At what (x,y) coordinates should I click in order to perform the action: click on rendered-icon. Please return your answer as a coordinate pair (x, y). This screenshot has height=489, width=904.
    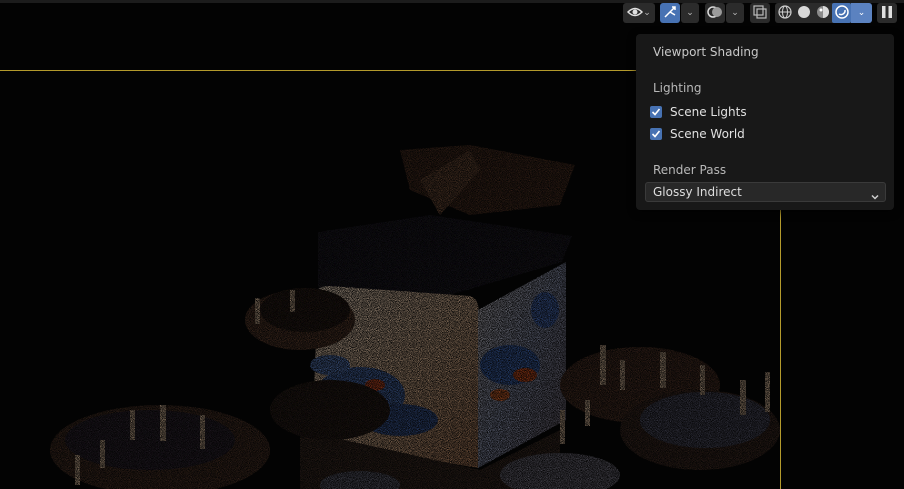
    Looking at the image, I should click on (841, 13).